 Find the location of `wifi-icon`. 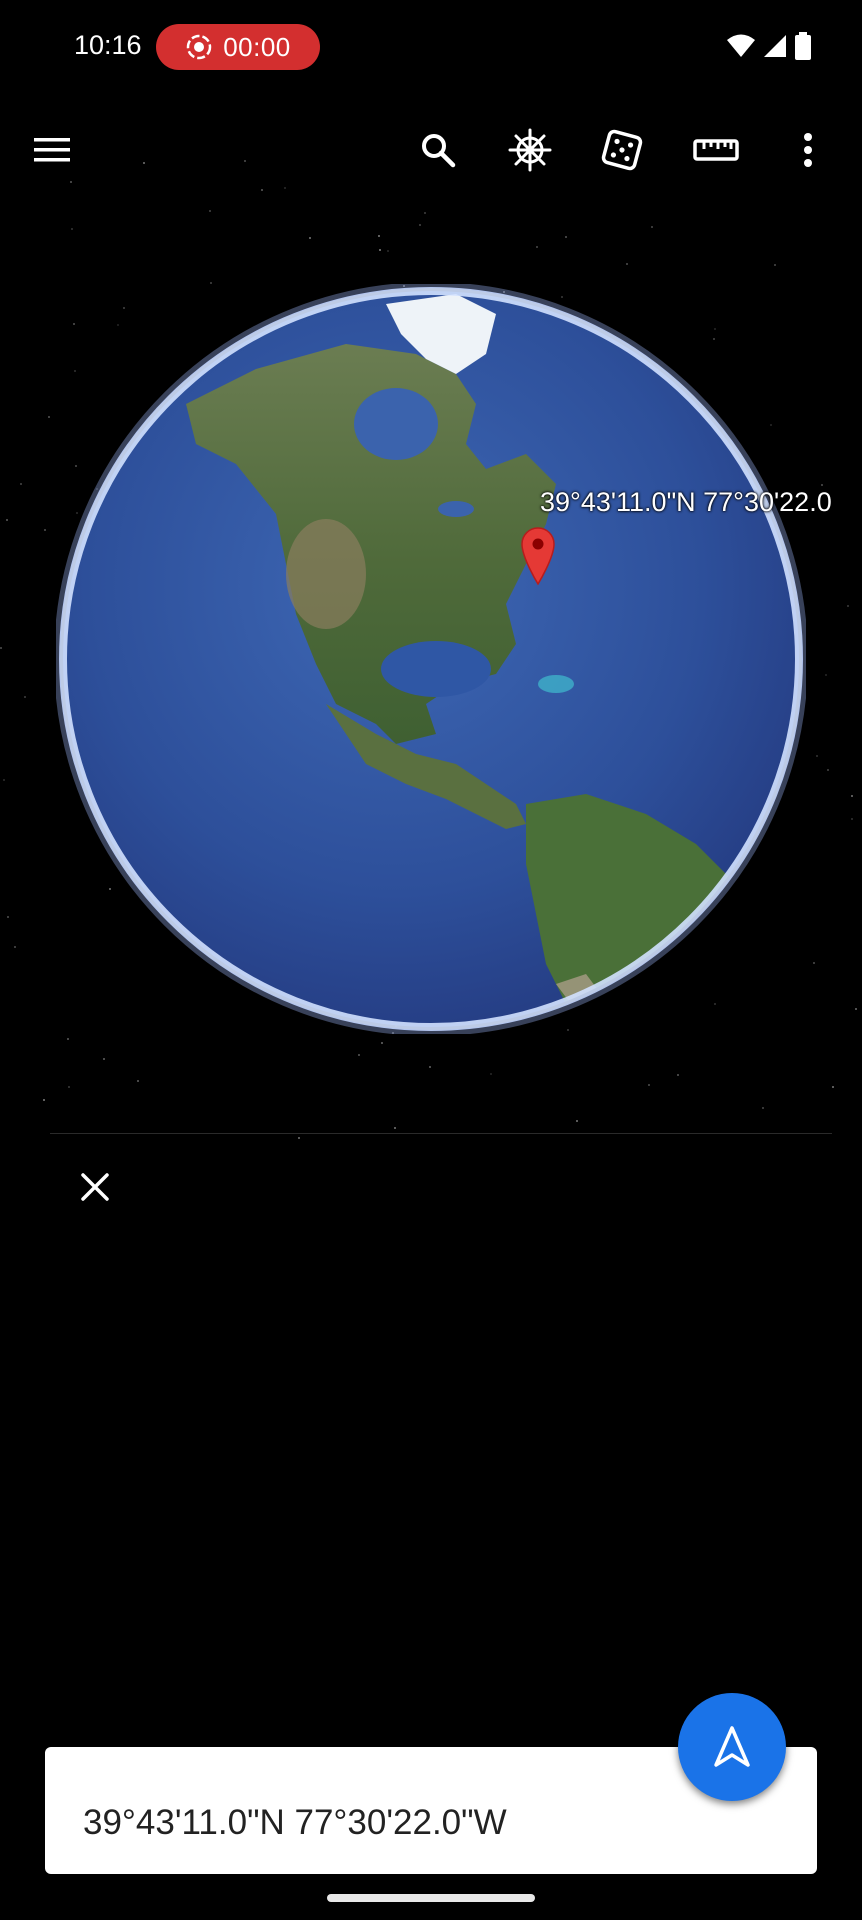

wifi-icon is located at coordinates (741, 45).